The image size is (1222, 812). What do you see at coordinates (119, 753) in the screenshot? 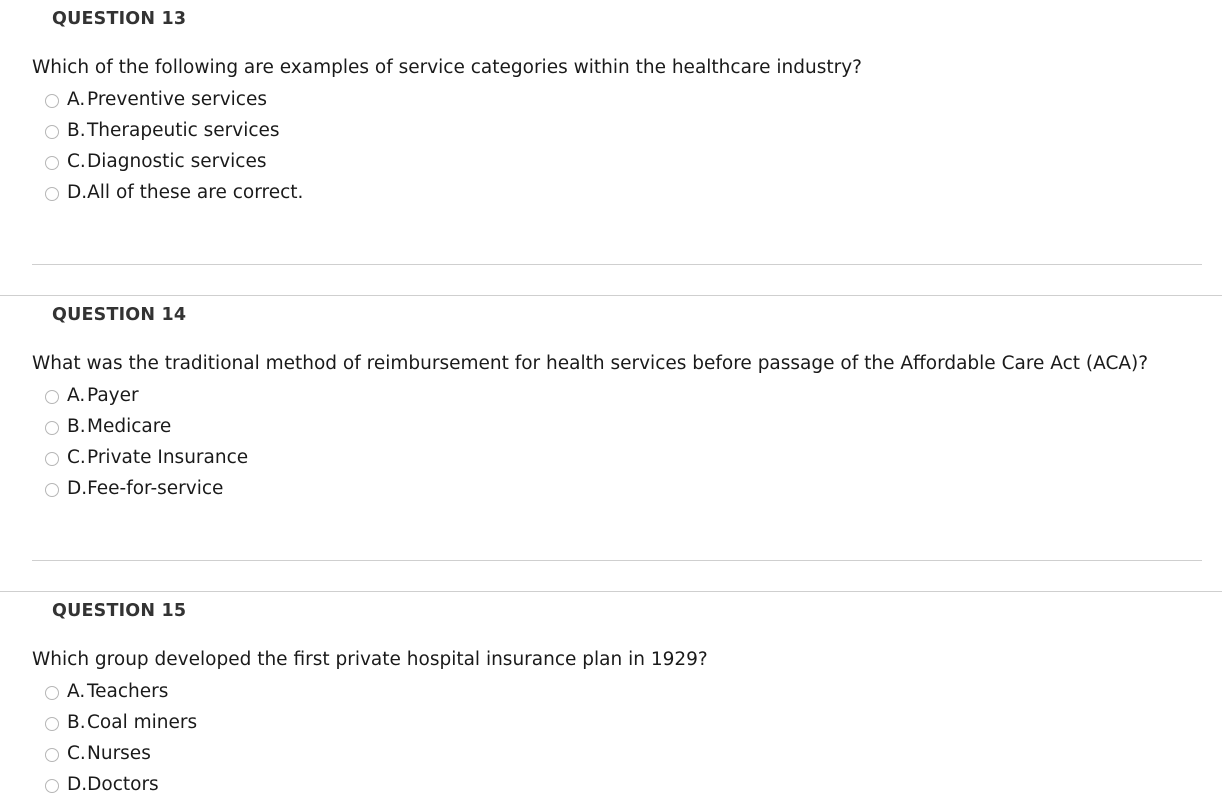
I see `option-text: Nurses` at bounding box center [119, 753].